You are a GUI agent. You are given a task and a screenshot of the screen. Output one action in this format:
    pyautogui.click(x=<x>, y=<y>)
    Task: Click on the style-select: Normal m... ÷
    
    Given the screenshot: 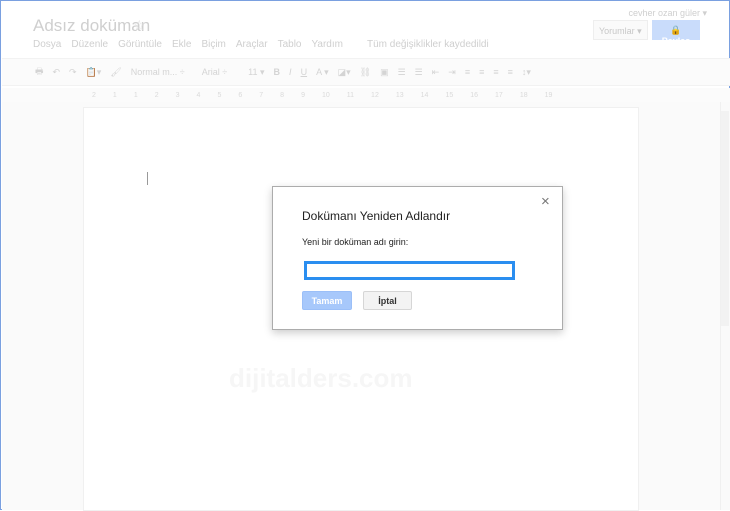 What is the action you would take?
    pyautogui.click(x=158, y=72)
    